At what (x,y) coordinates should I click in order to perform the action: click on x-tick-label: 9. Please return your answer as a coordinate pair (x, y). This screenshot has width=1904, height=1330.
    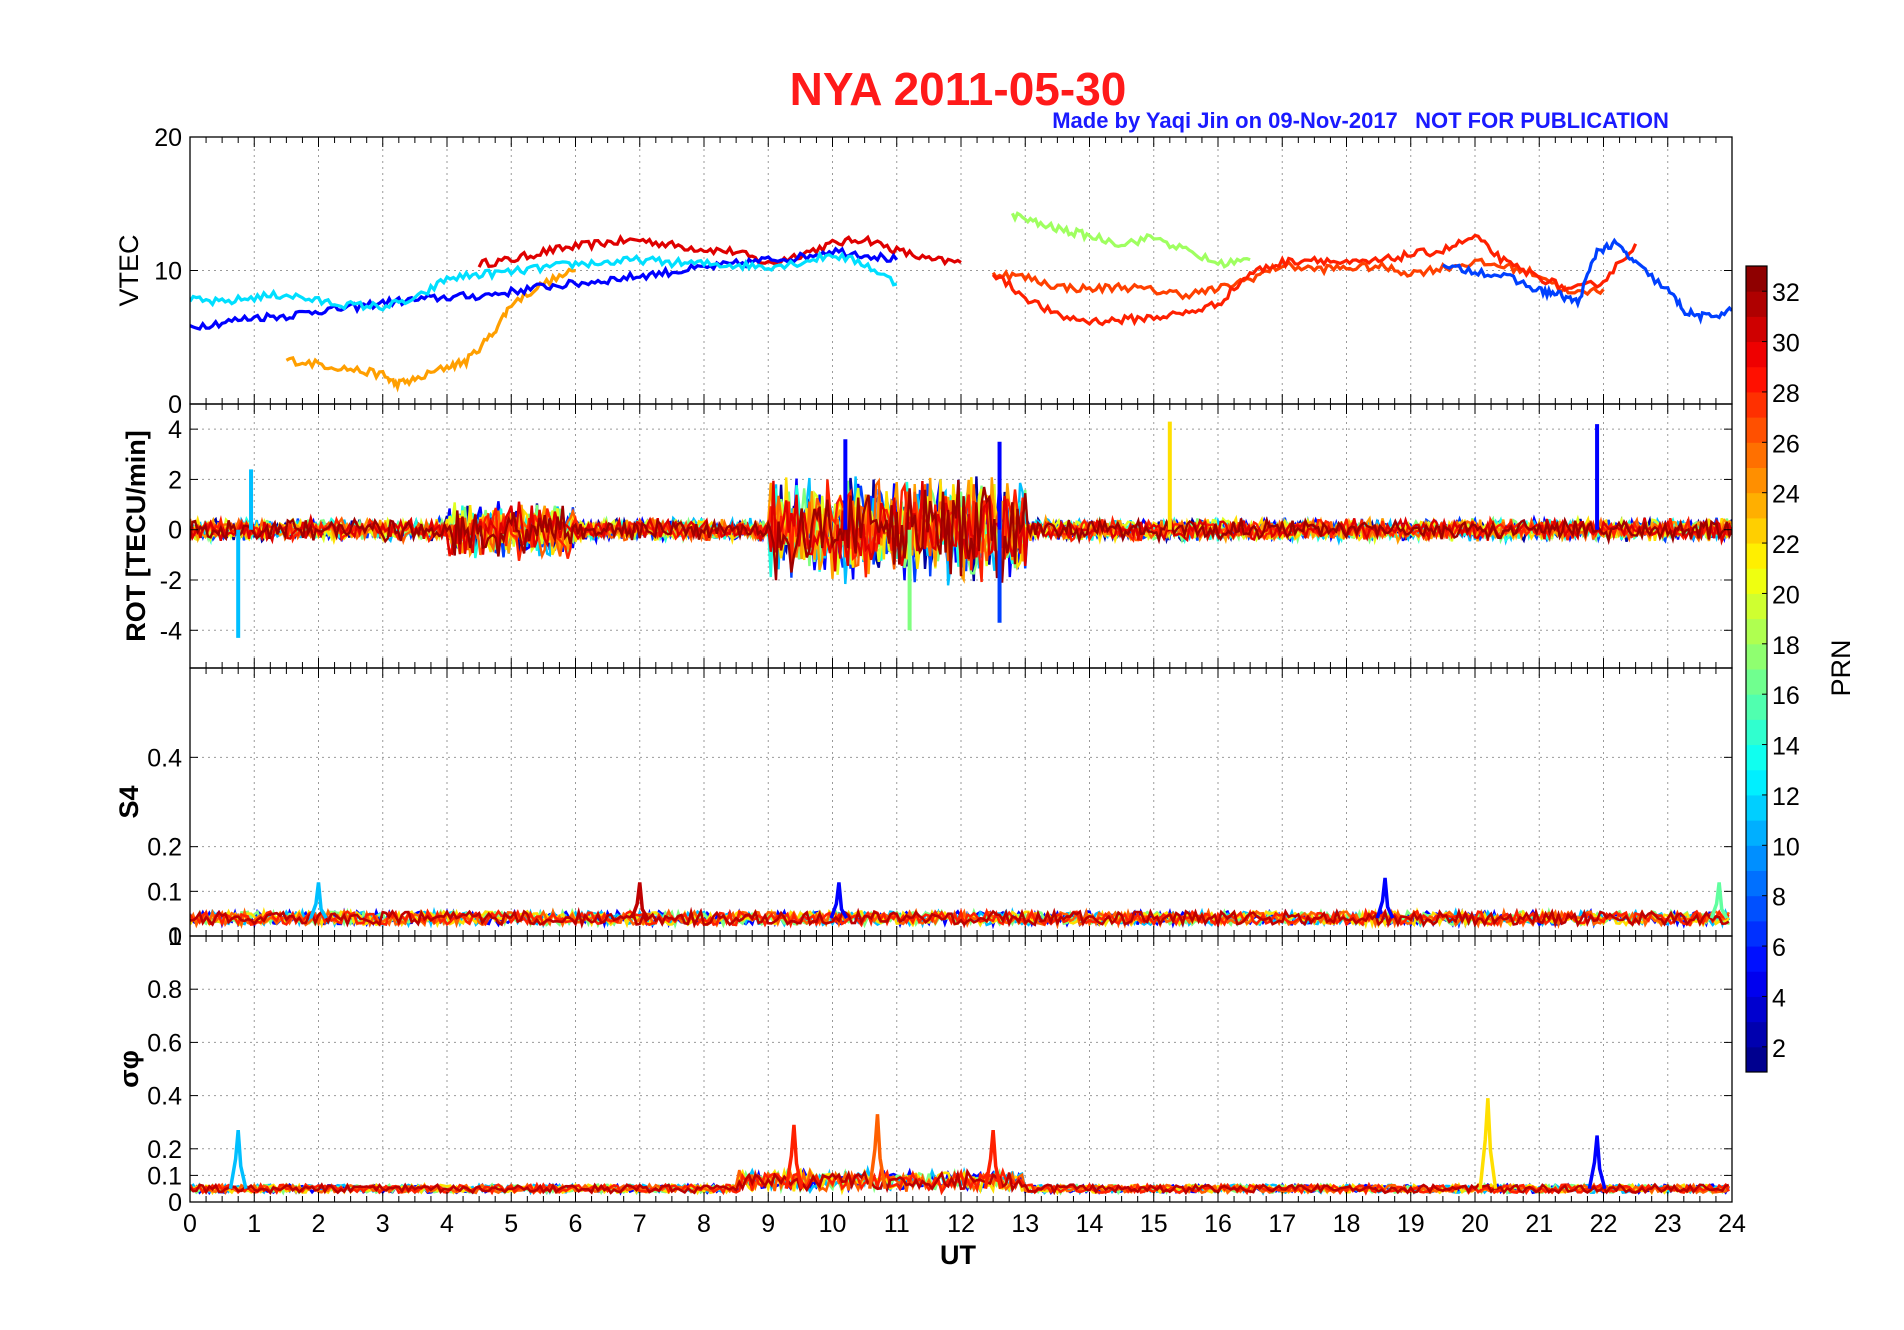
    Looking at the image, I should click on (768, 1224).